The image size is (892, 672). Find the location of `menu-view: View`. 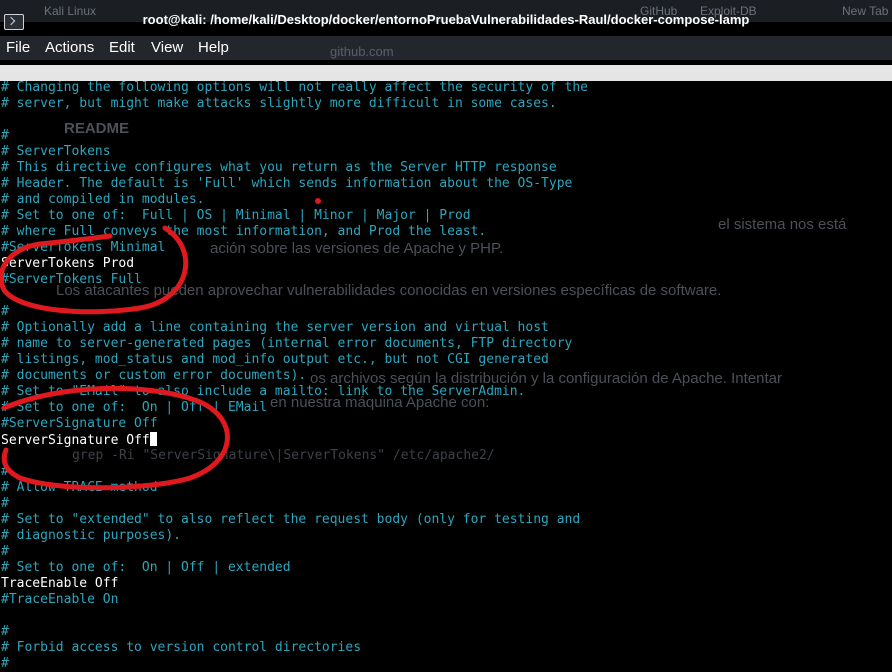

menu-view: View is located at coordinates (167, 47).